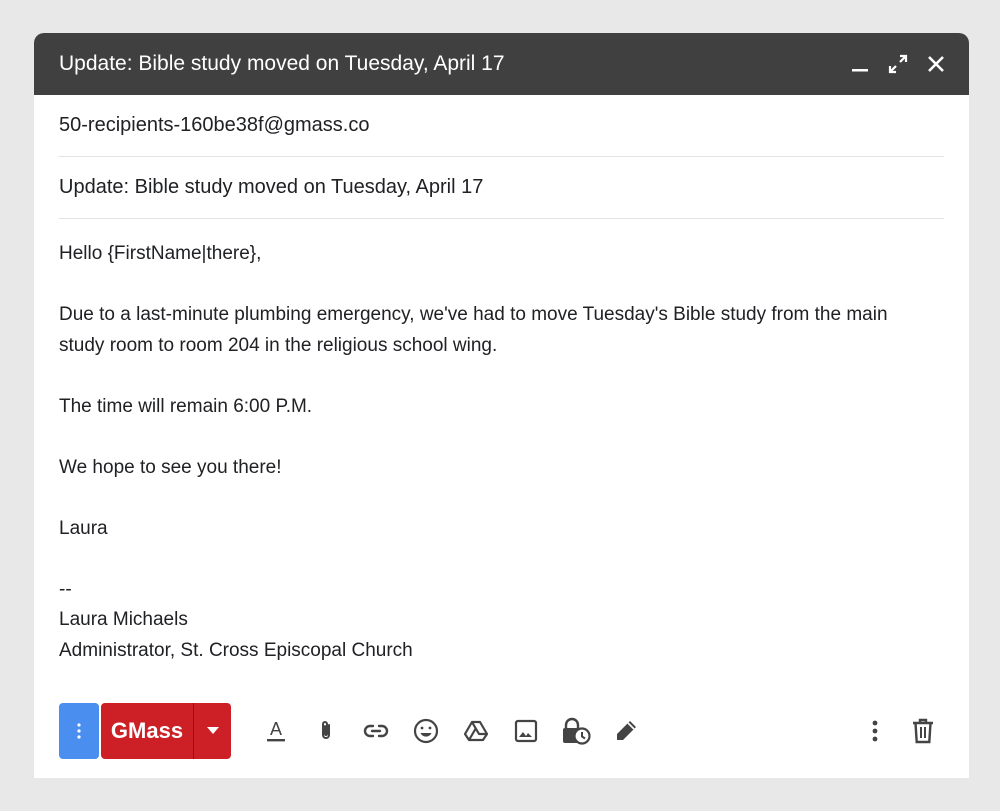 The image size is (1000, 811). I want to click on greeting-line: Hello {FirstName|there},, so click(160, 253).